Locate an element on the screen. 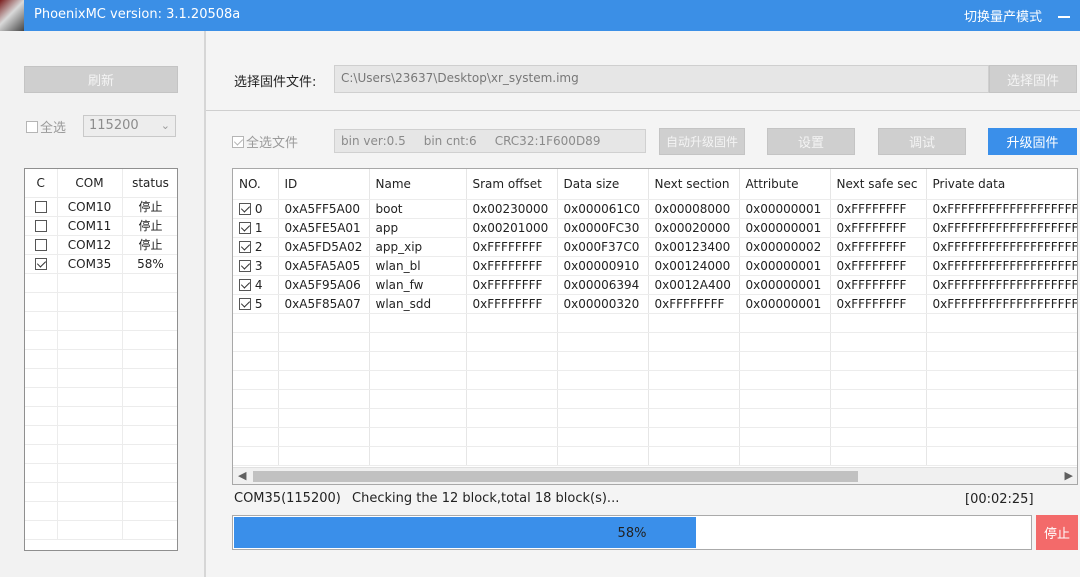  attribute: 0x00000002 is located at coordinates (785, 247).